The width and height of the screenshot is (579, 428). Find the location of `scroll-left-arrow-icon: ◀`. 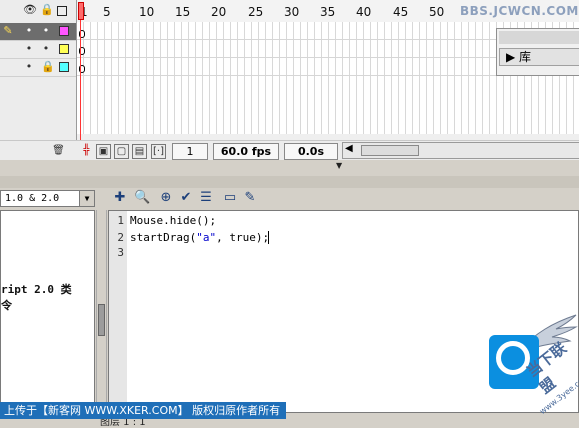

scroll-left-arrow-icon: ◀ is located at coordinates (349, 148).